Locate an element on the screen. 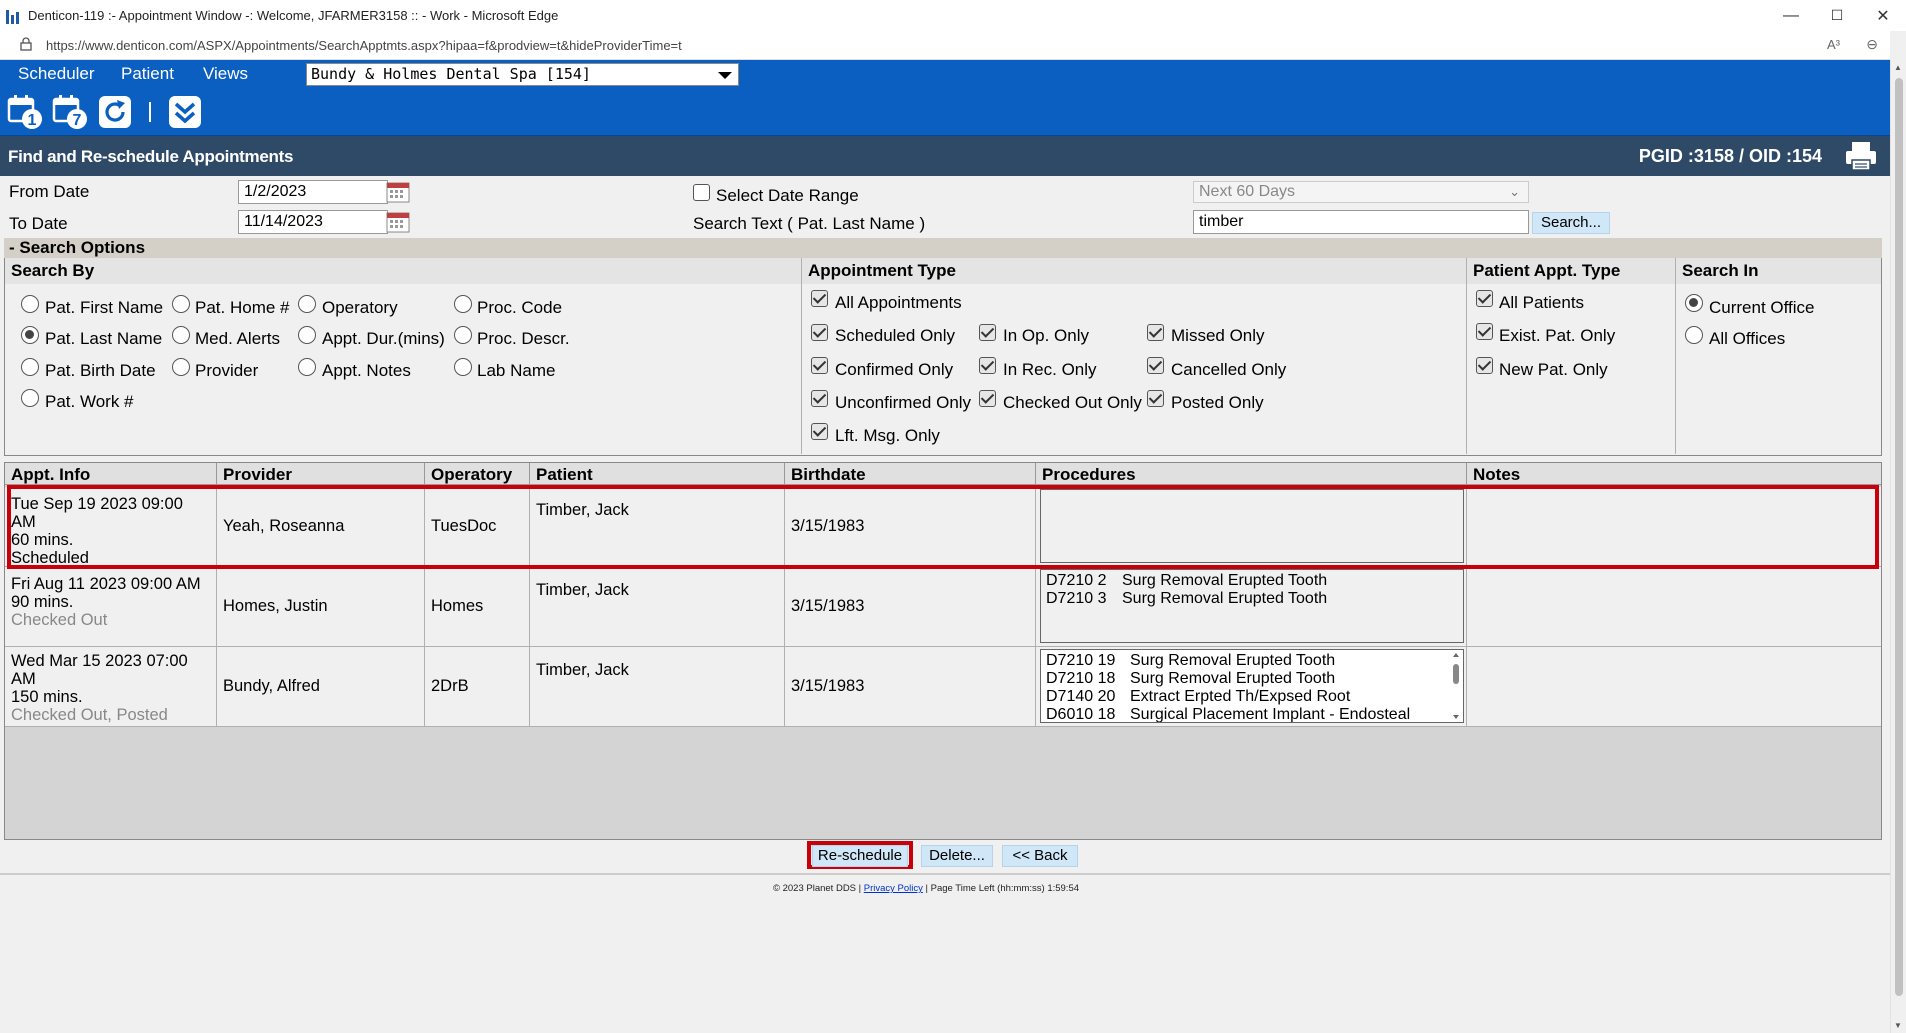  menu-views: Views is located at coordinates (225, 74).